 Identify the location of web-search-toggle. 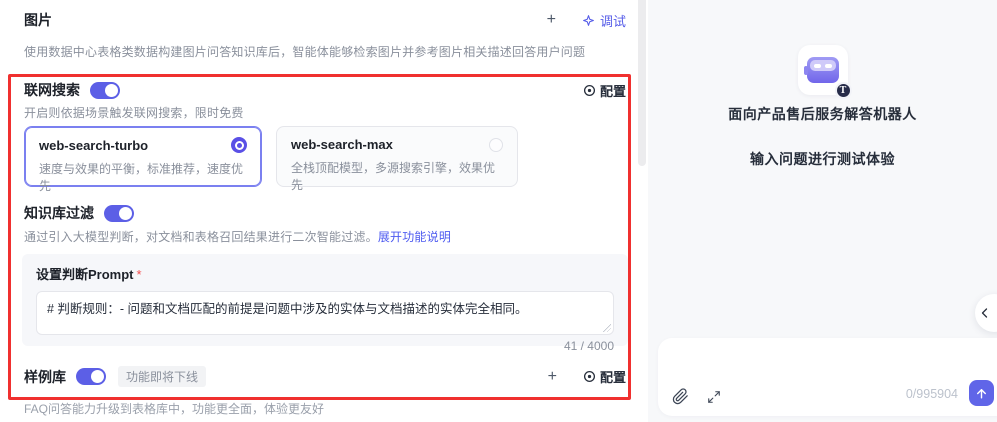
(105, 90).